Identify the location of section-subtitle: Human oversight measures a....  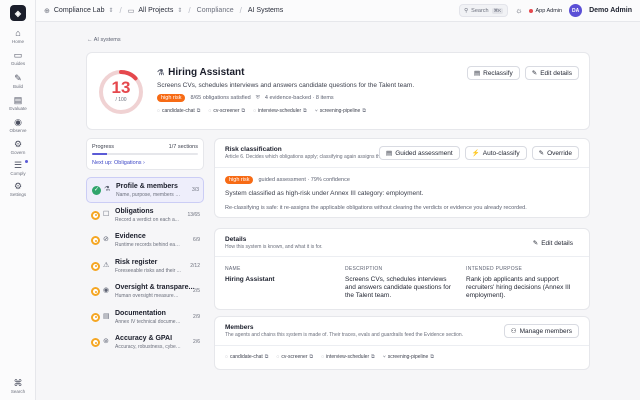
(148, 296).